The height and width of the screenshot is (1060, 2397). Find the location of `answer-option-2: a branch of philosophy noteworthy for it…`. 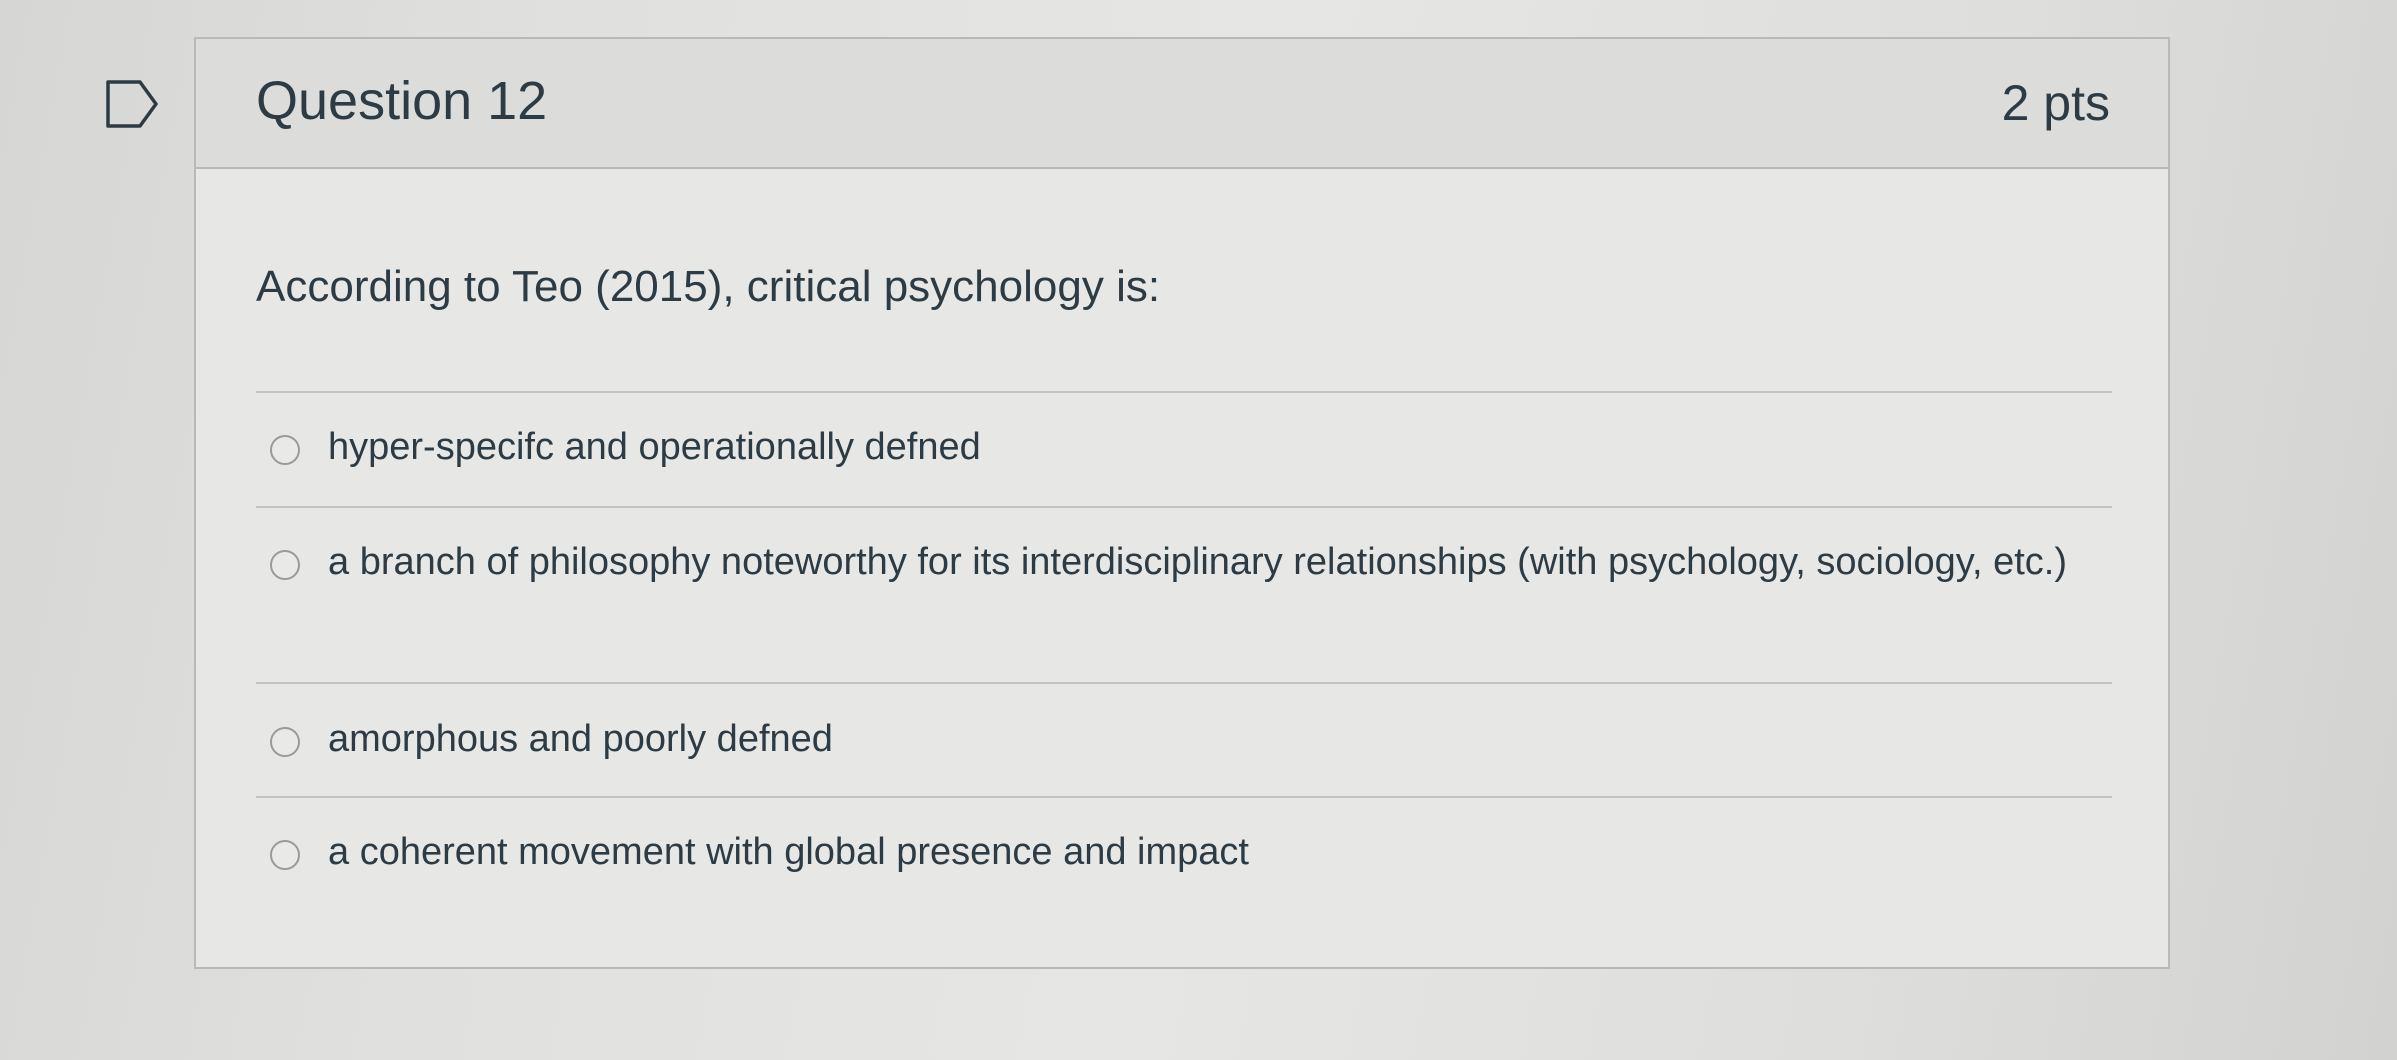

answer-option-2: a branch of philosophy noteworthy for it… is located at coordinates (1184, 606).